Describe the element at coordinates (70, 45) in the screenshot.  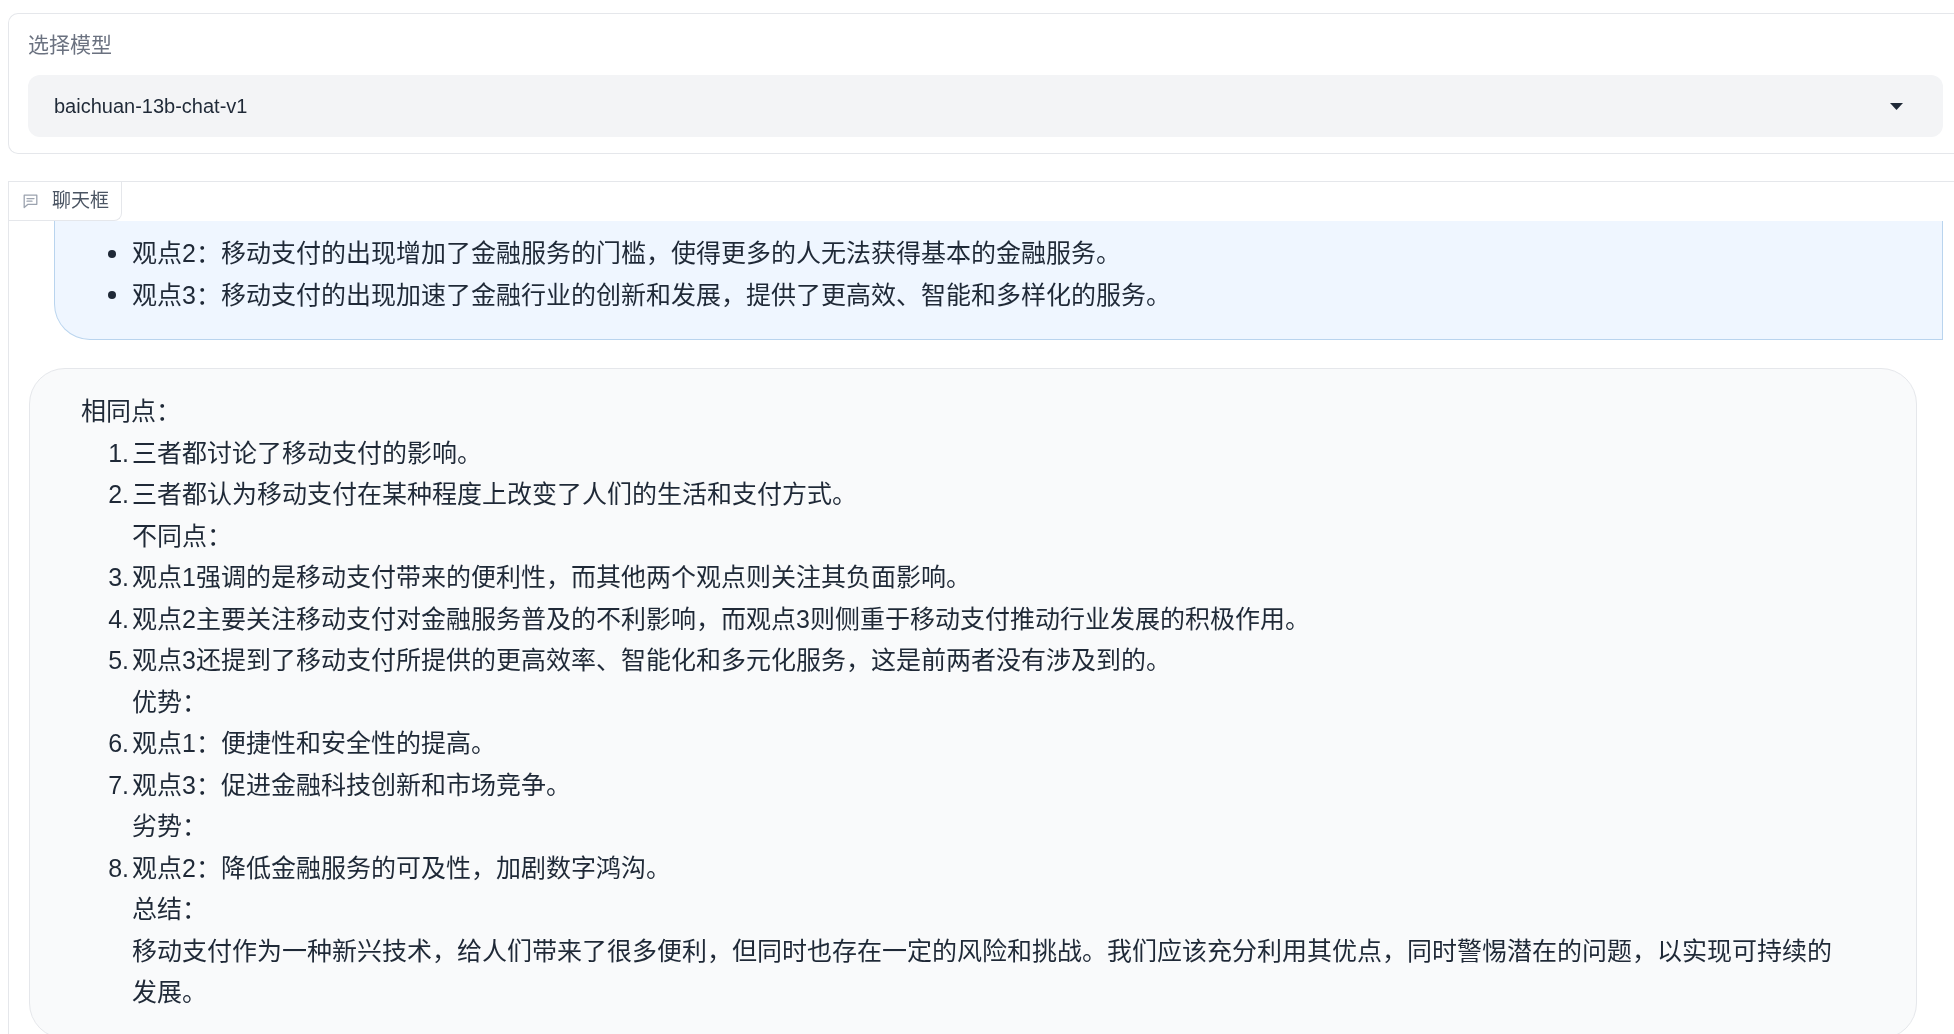
I see `field-label: 选择模型` at that location.